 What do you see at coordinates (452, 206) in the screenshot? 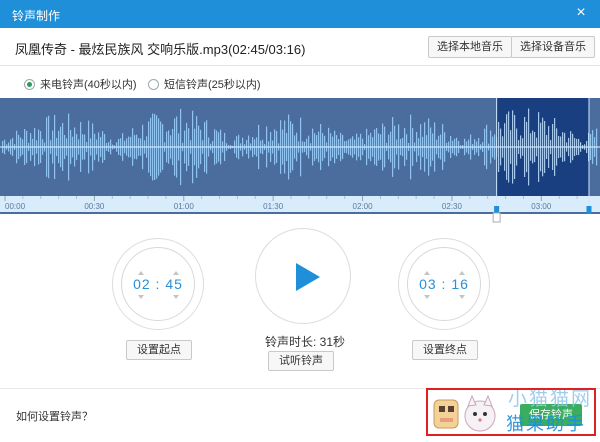
I see `timeline-tick-label: 02:30` at bounding box center [452, 206].